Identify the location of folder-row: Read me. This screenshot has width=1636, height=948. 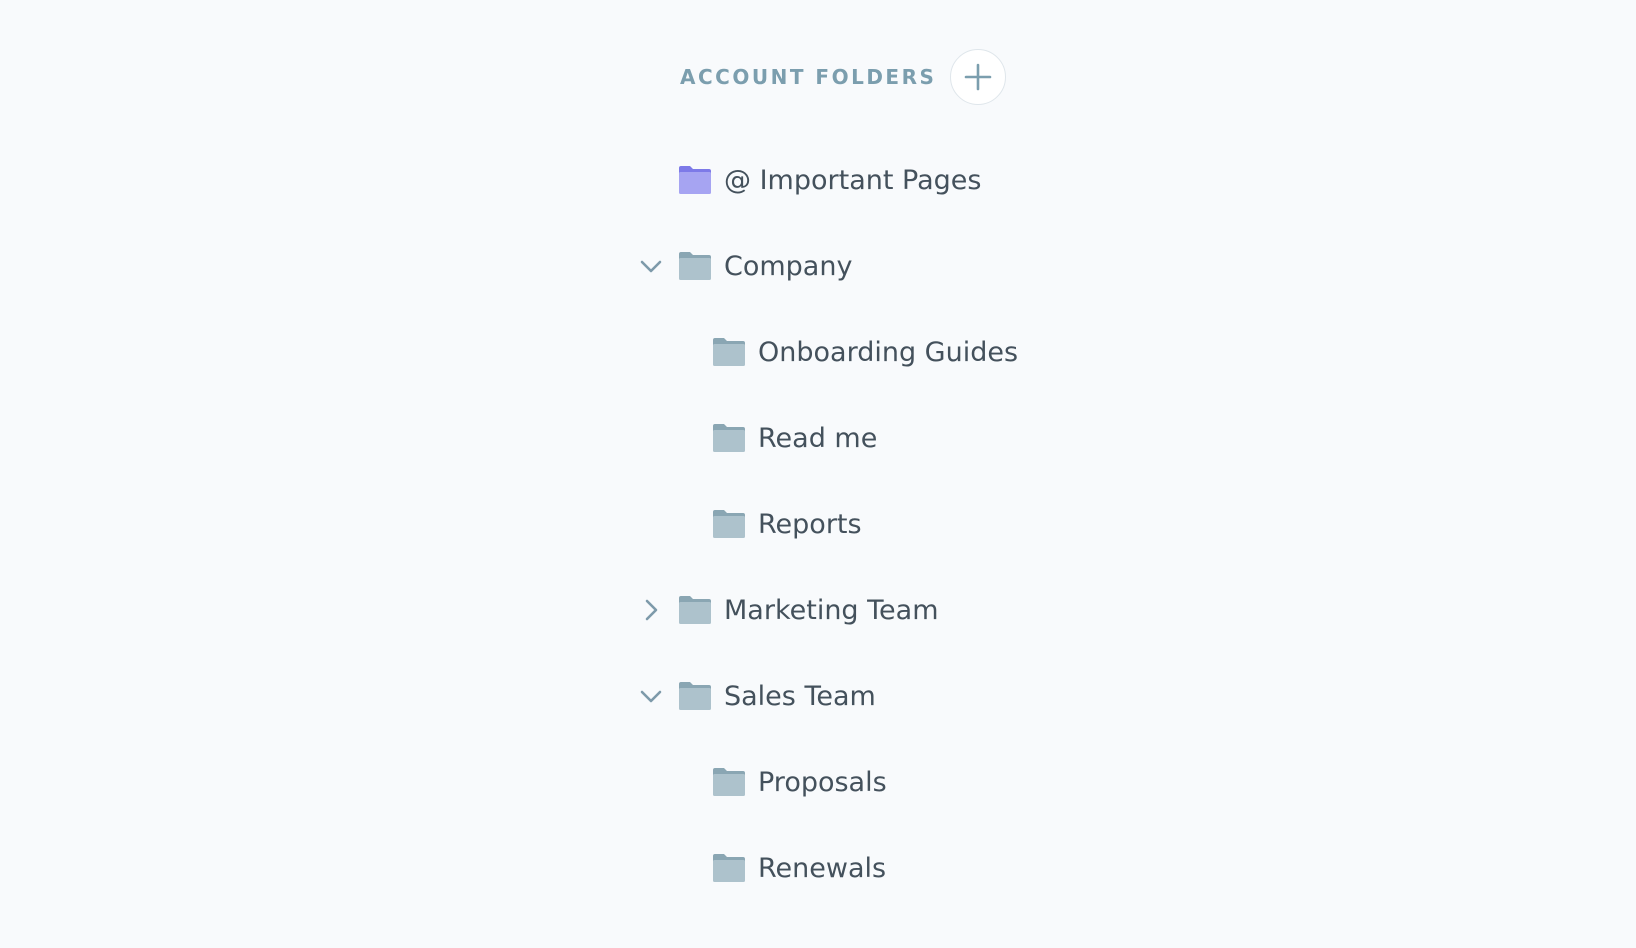
(794, 438).